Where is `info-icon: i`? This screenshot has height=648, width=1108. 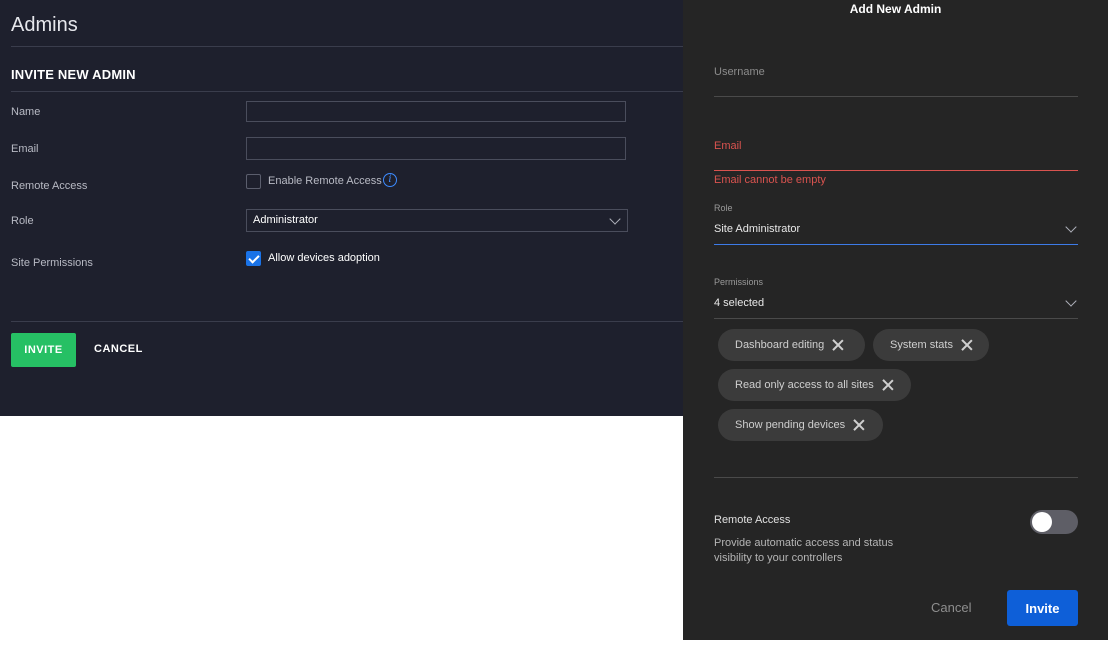 info-icon: i is located at coordinates (390, 180).